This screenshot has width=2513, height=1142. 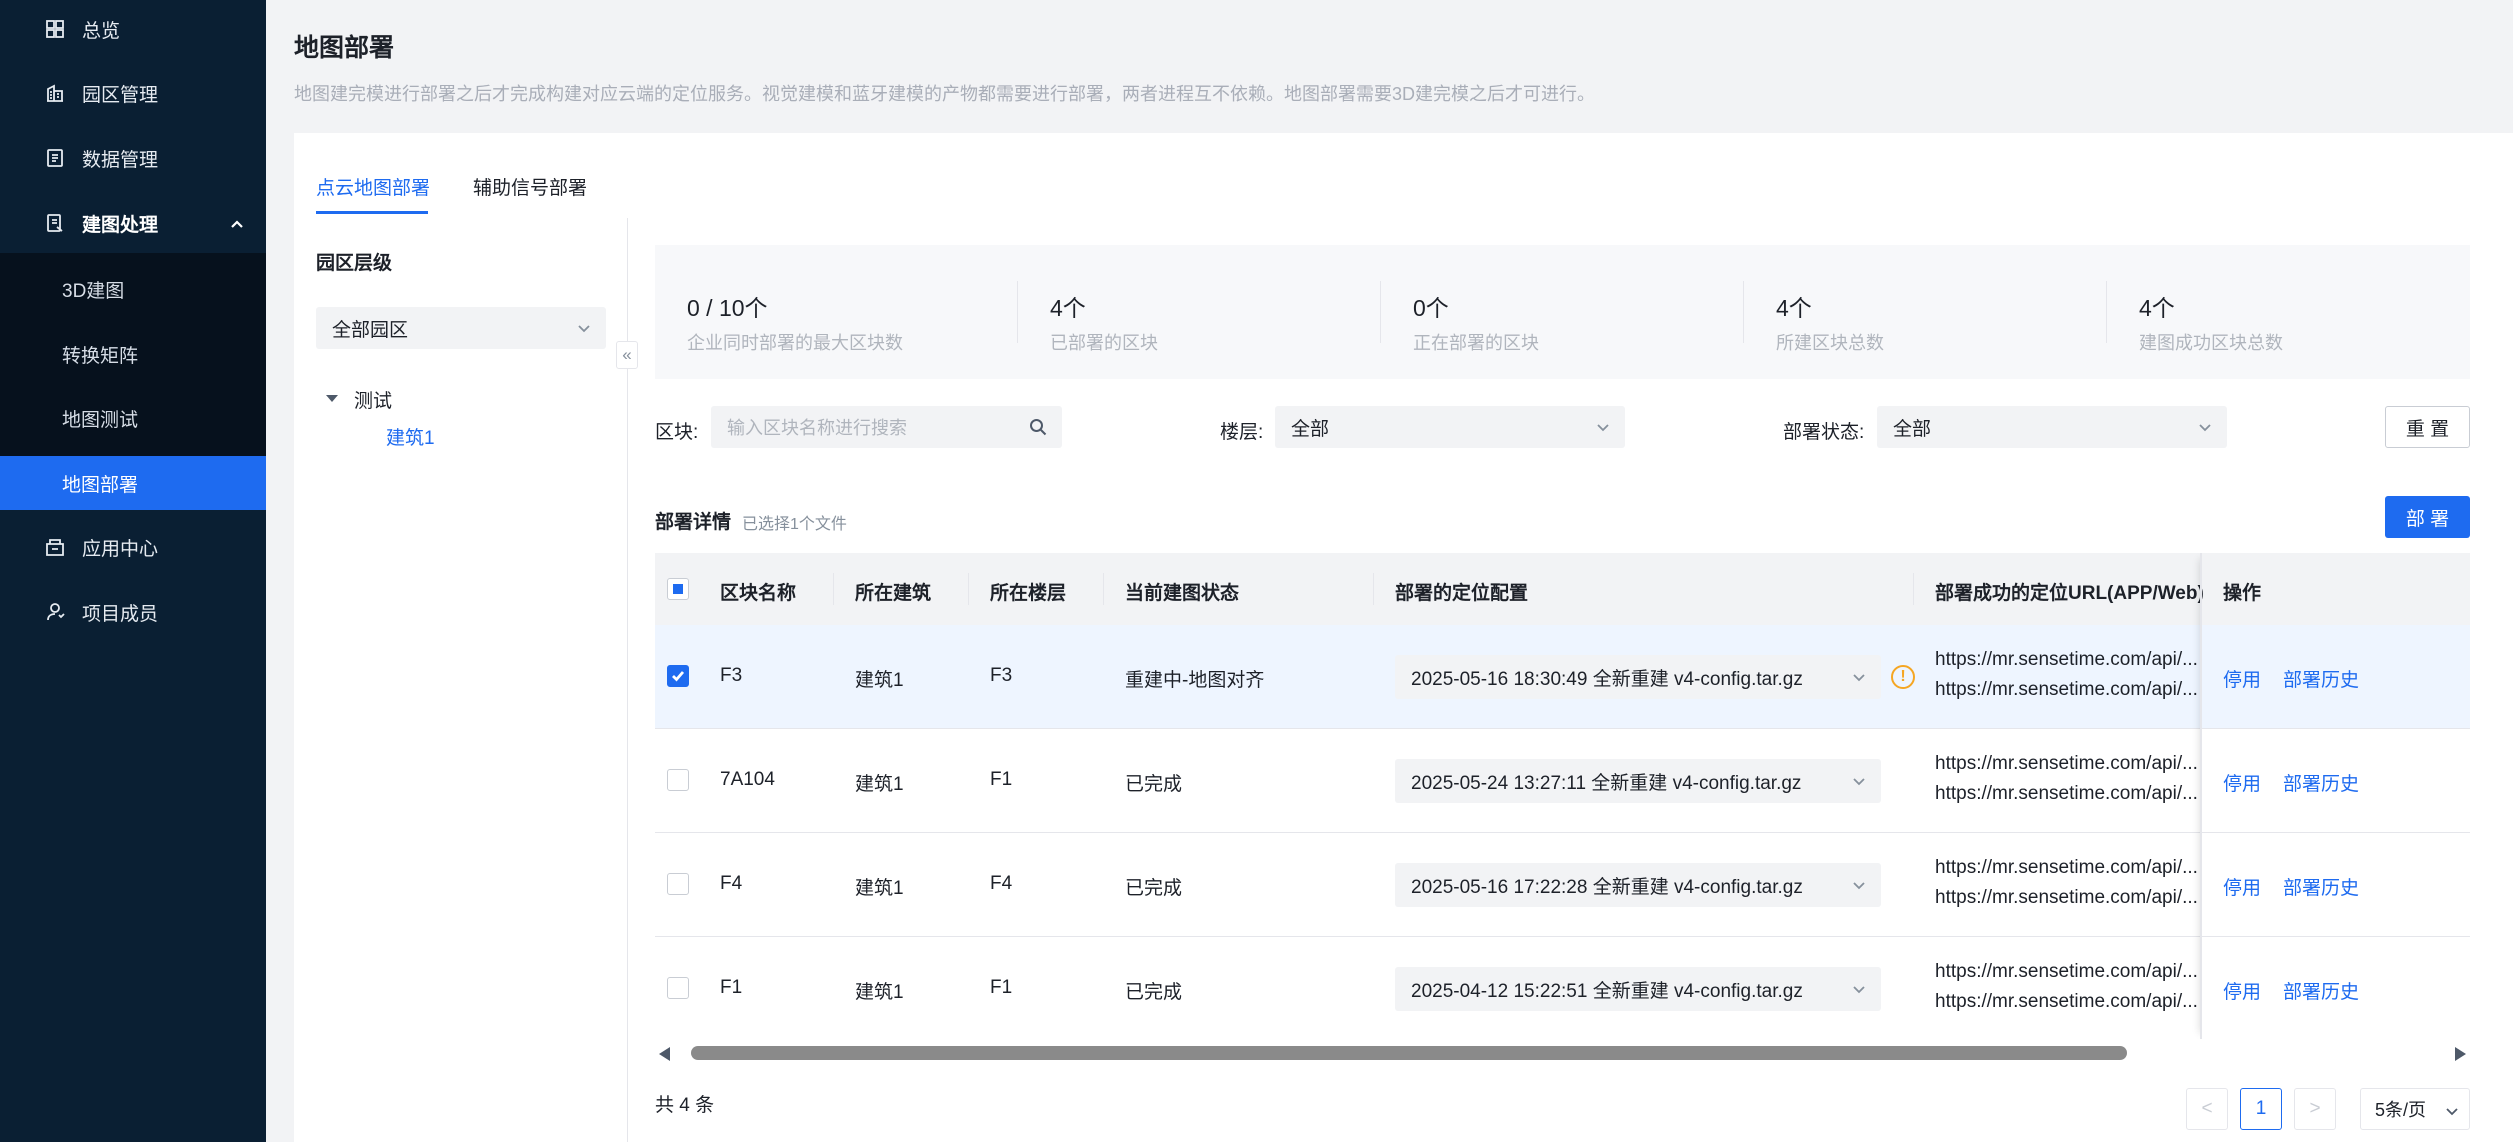 I want to click on column-header: 区块名称, so click(x=758, y=593).